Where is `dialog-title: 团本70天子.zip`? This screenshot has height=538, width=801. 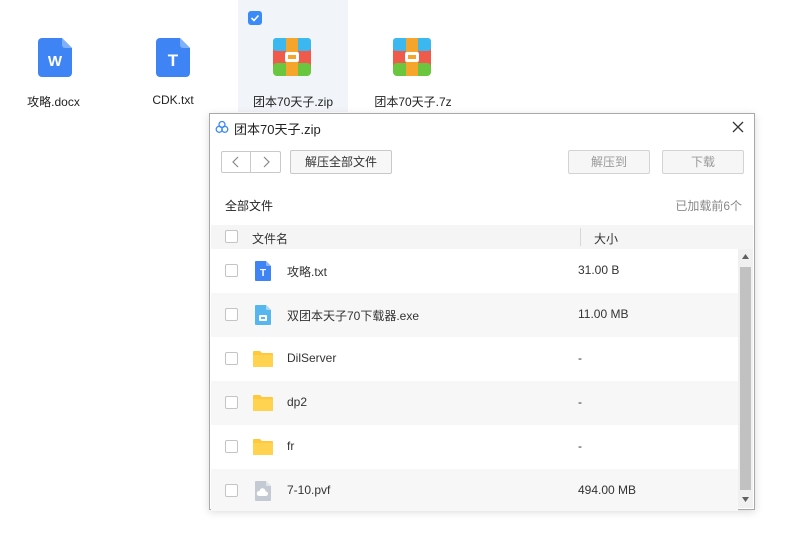
dialog-title: 团本70天子.zip is located at coordinates (277, 129).